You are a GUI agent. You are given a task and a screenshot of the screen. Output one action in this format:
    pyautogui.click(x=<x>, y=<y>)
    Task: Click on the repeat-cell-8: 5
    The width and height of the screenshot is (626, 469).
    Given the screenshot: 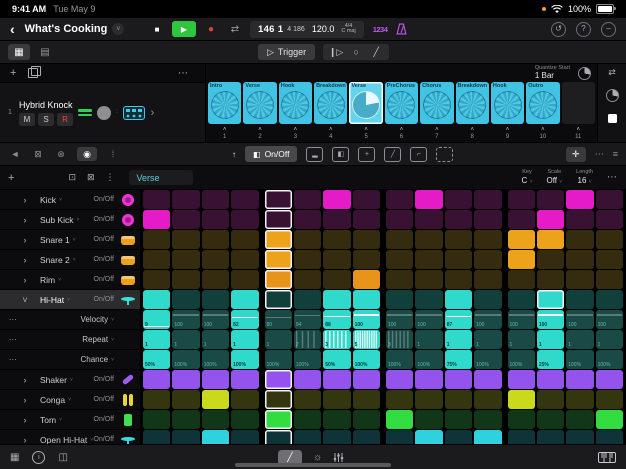 What is the action you would take?
    pyautogui.click(x=366, y=339)
    